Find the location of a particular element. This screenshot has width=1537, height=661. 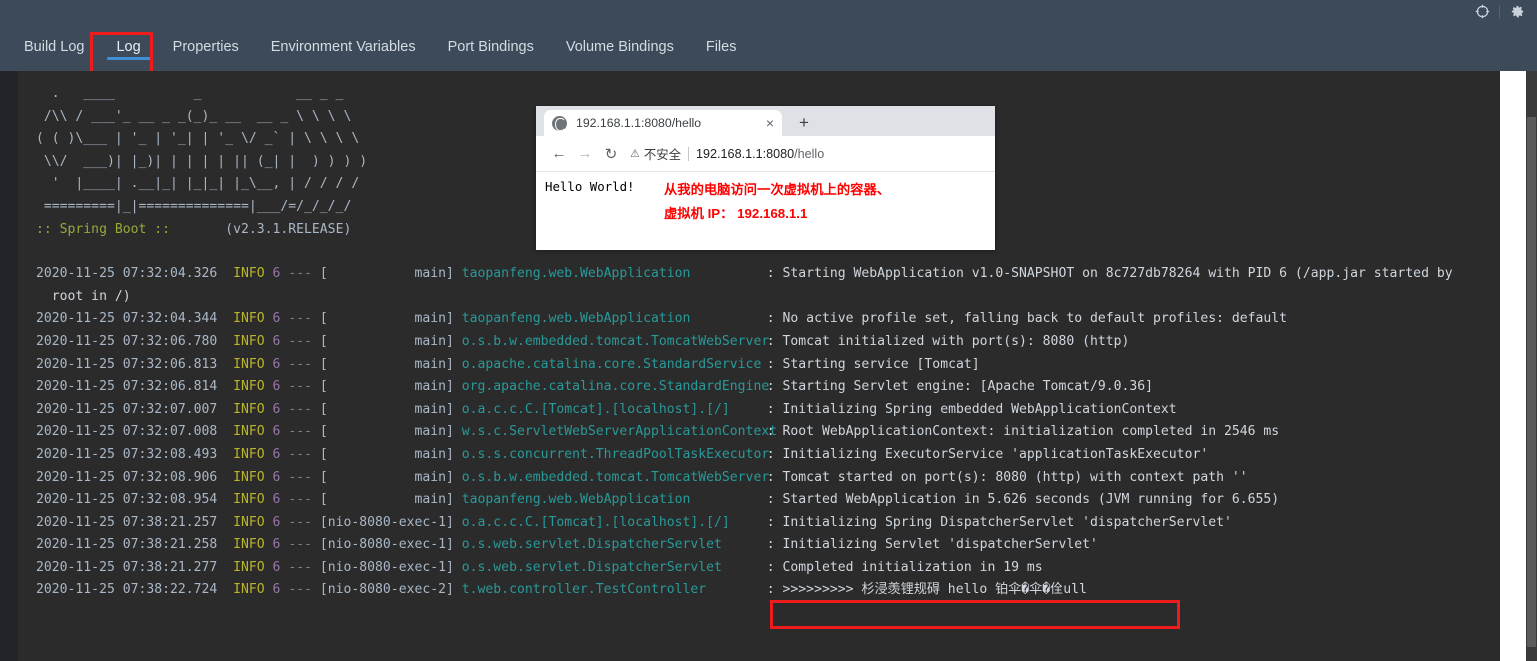

browser-tab-strip: 192.168.1.1:8080/hello × + is located at coordinates (765, 121).